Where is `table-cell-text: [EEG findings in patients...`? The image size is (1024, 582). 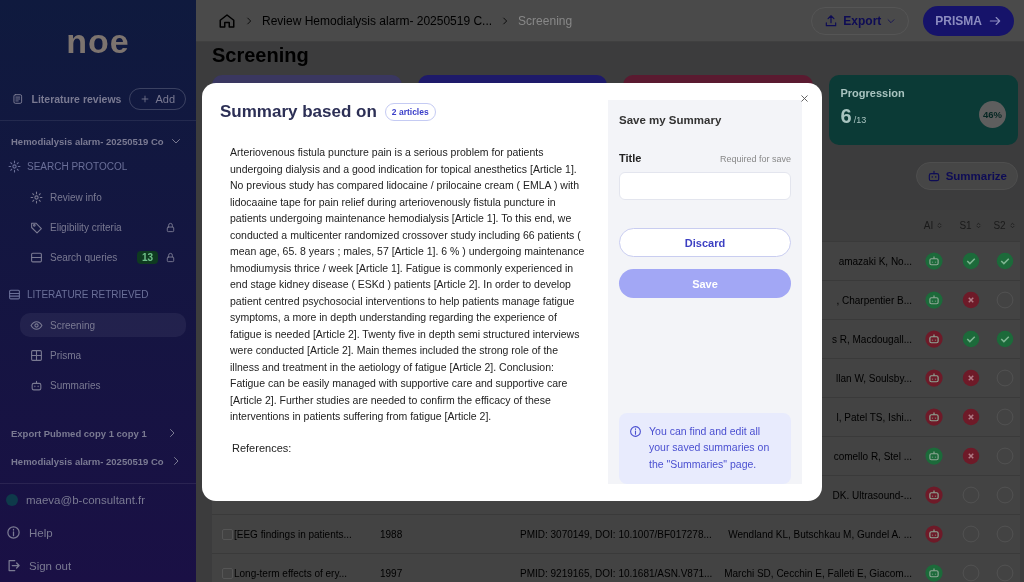
table-cell-text: [EEG findings in patients... is located at coordinates (293, 534).